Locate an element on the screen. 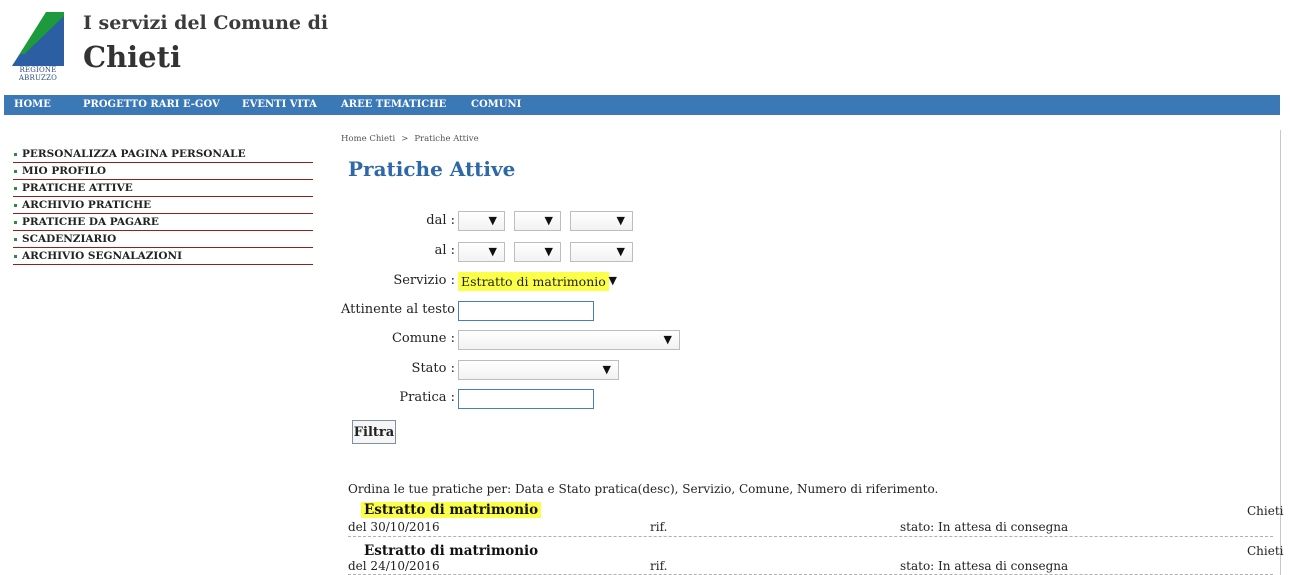 This screenshot has height=575, width=1290. stato-label: Stato : is located at coordinates (433, 368).